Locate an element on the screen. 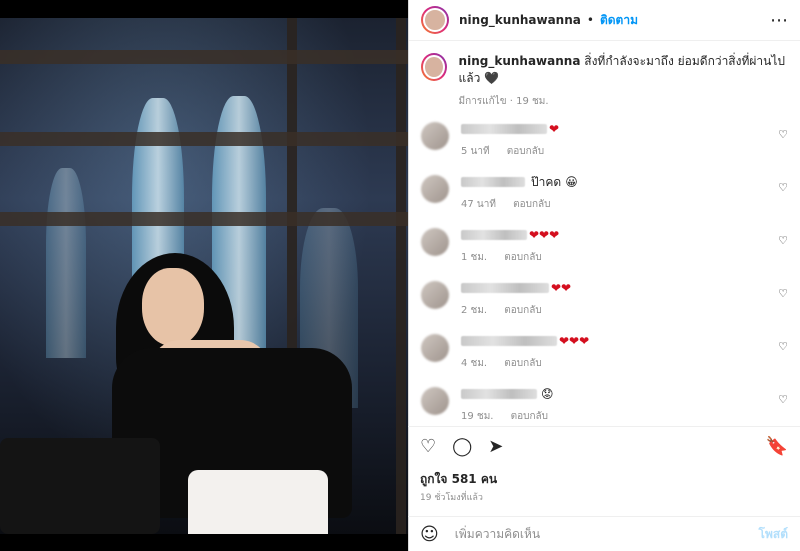  handbag is located at coordinates (80, 486).